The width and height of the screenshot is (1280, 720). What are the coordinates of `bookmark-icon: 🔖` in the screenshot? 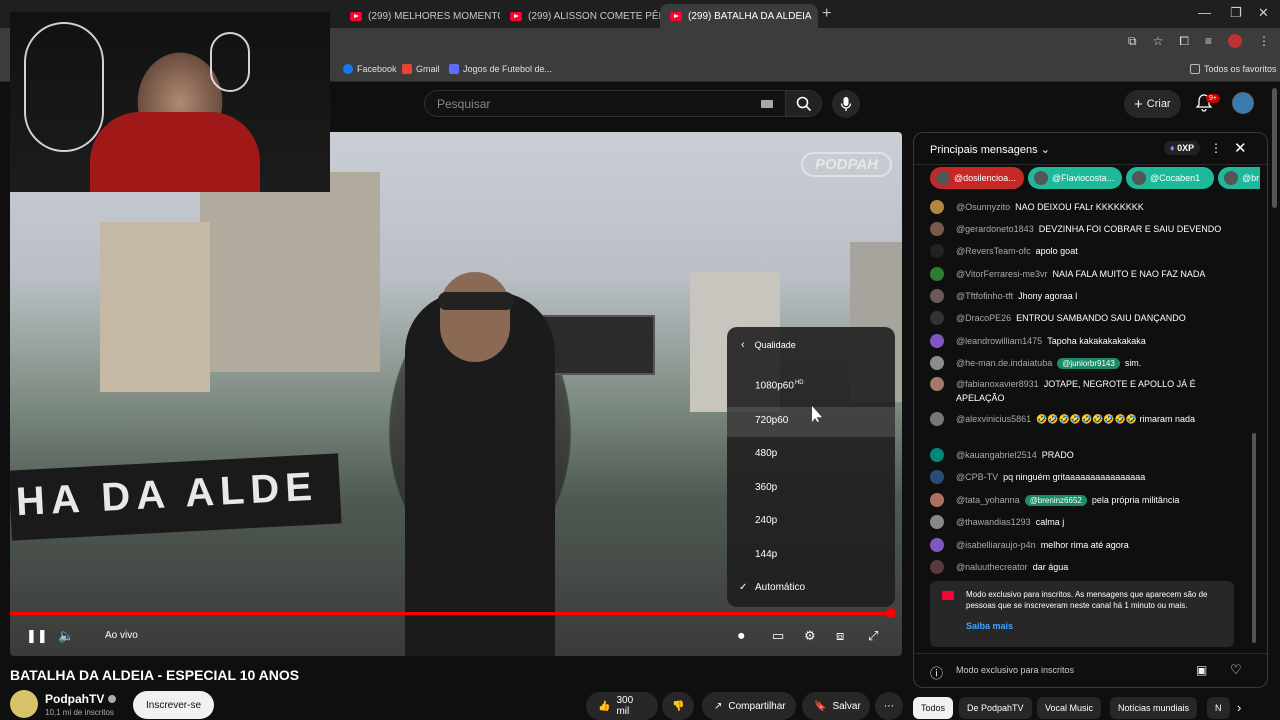 It's located at (820, 706).